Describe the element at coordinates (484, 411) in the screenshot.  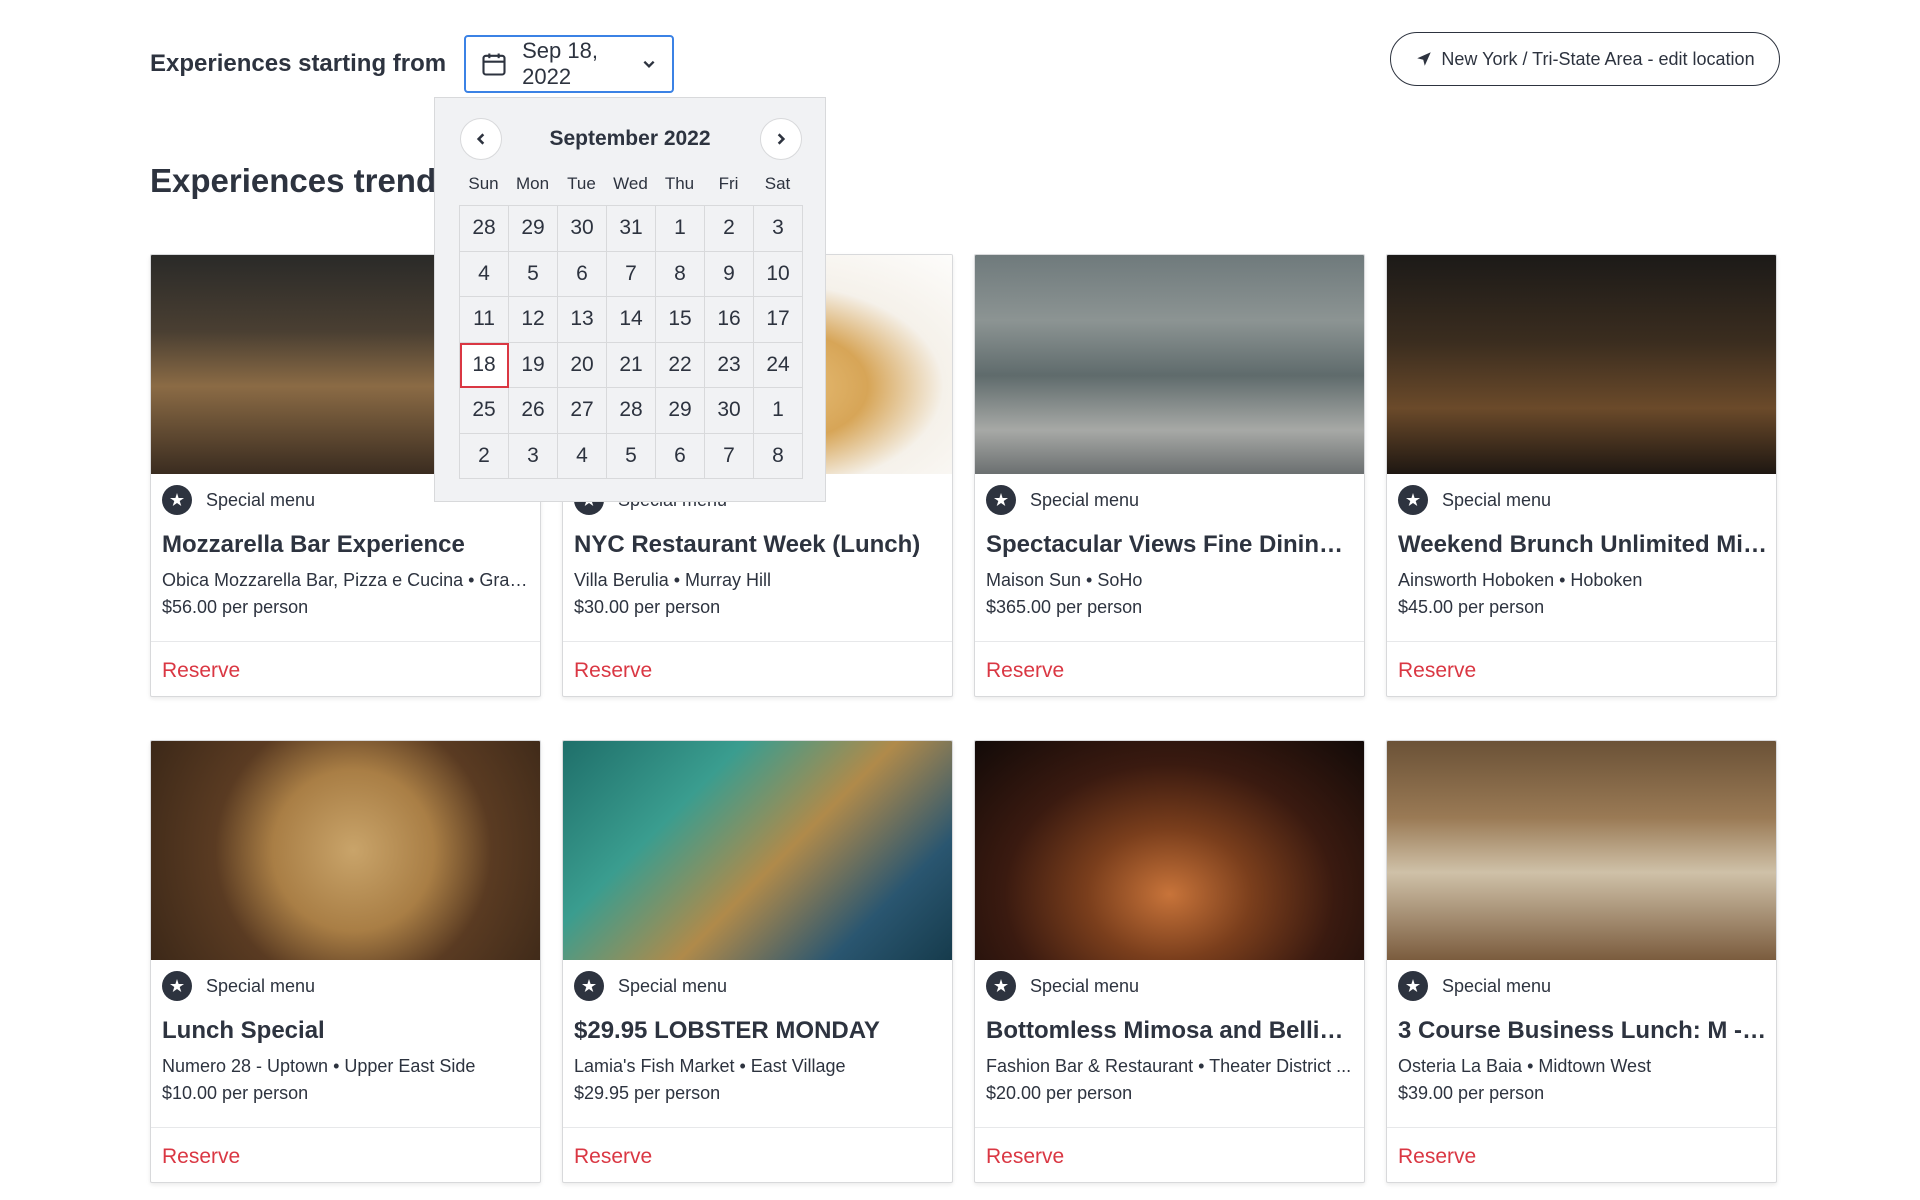
I see `calendar-day: 25` at that location.